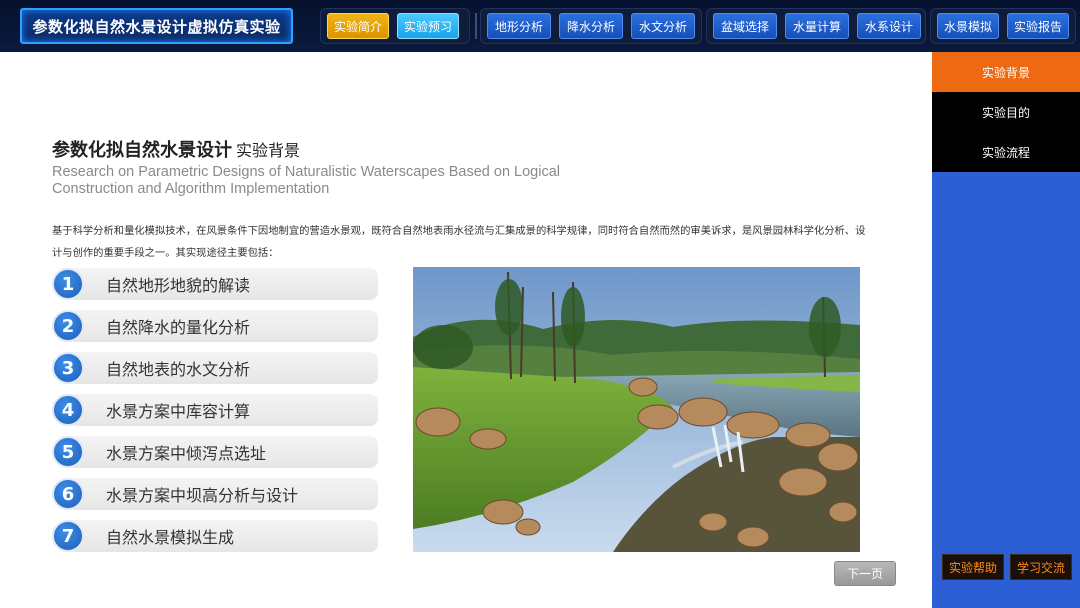  Describe the element at coordinates (178, 411) in the screenshot. I see `list-item-label: 水景方案中库容计算` at that location.